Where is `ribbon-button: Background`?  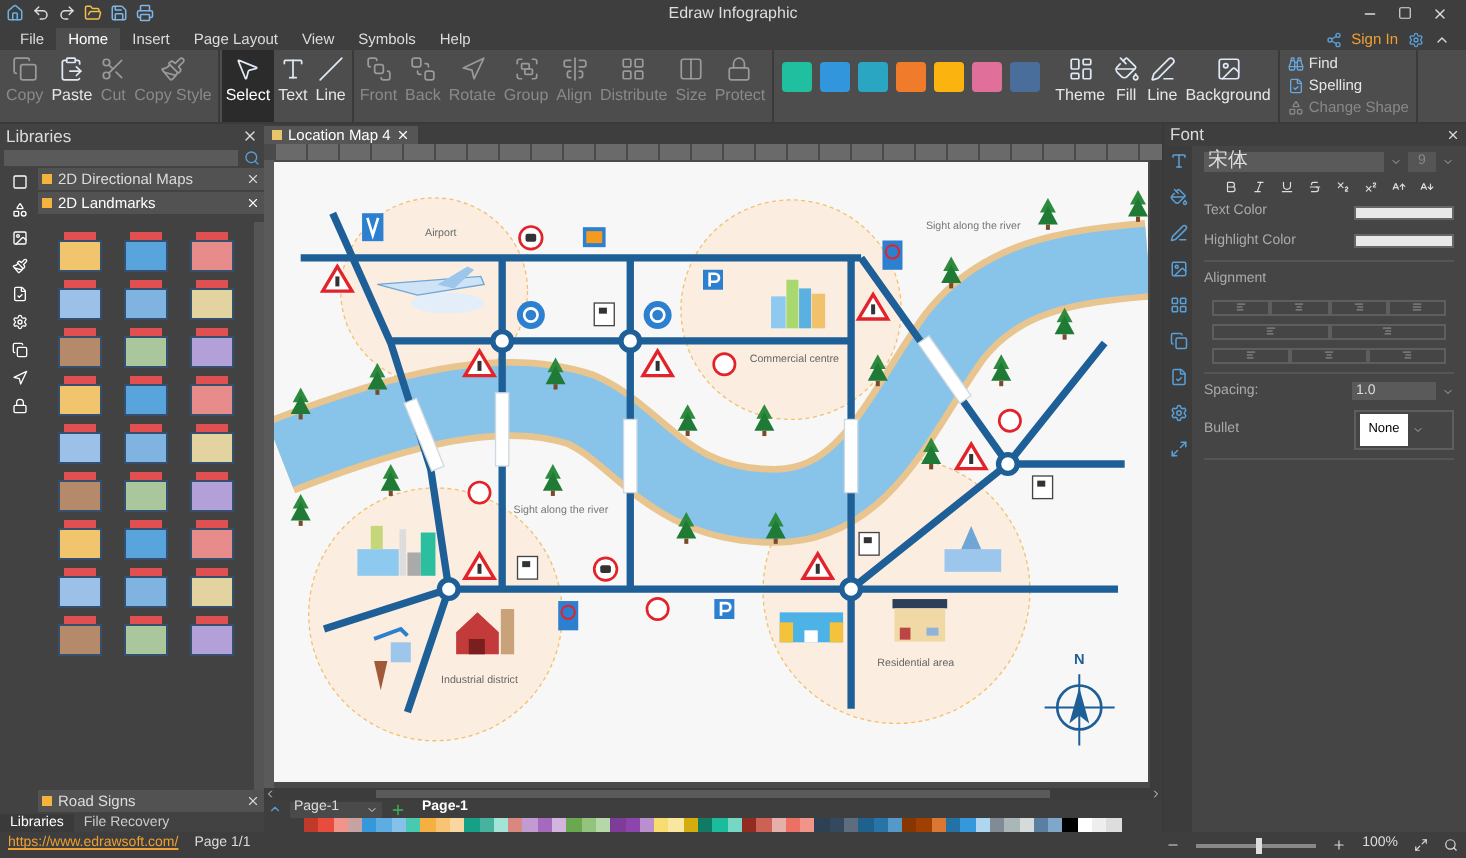 ribbon-button: Background is located at coordinates (1228, 86).